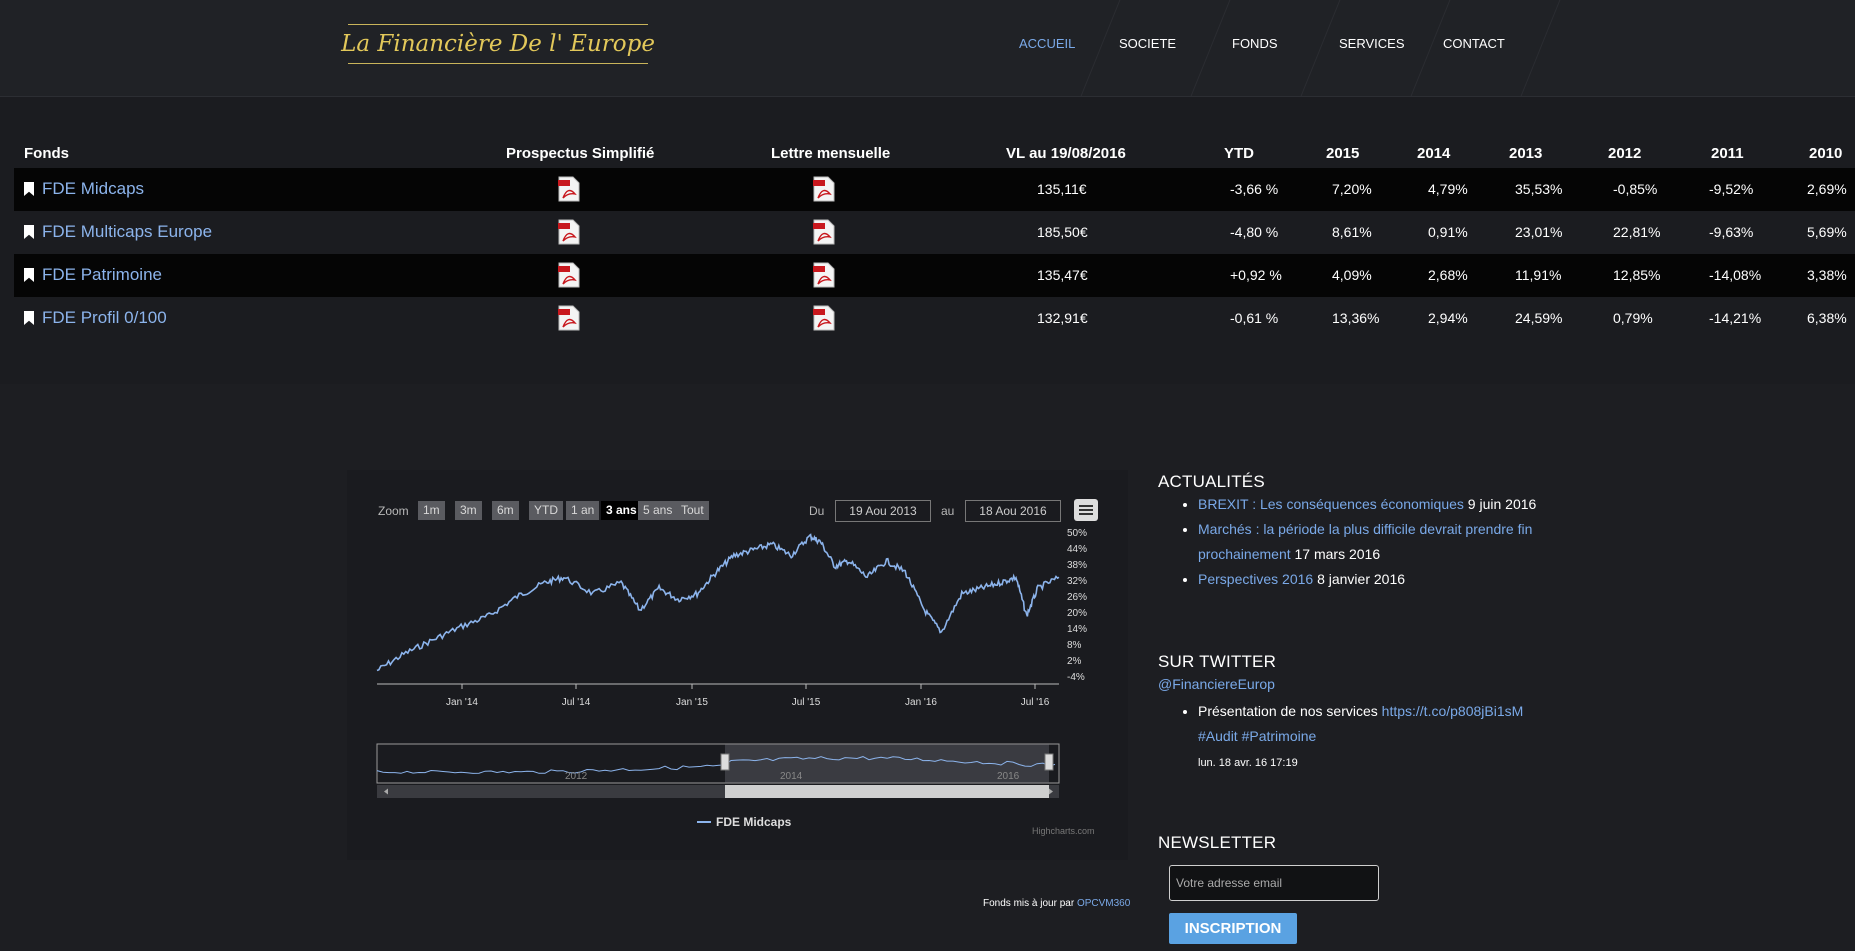  Describe the element at coordinates (1352, 232) in the screenshot. I see `cell-y2015: 8,61%` at that location.